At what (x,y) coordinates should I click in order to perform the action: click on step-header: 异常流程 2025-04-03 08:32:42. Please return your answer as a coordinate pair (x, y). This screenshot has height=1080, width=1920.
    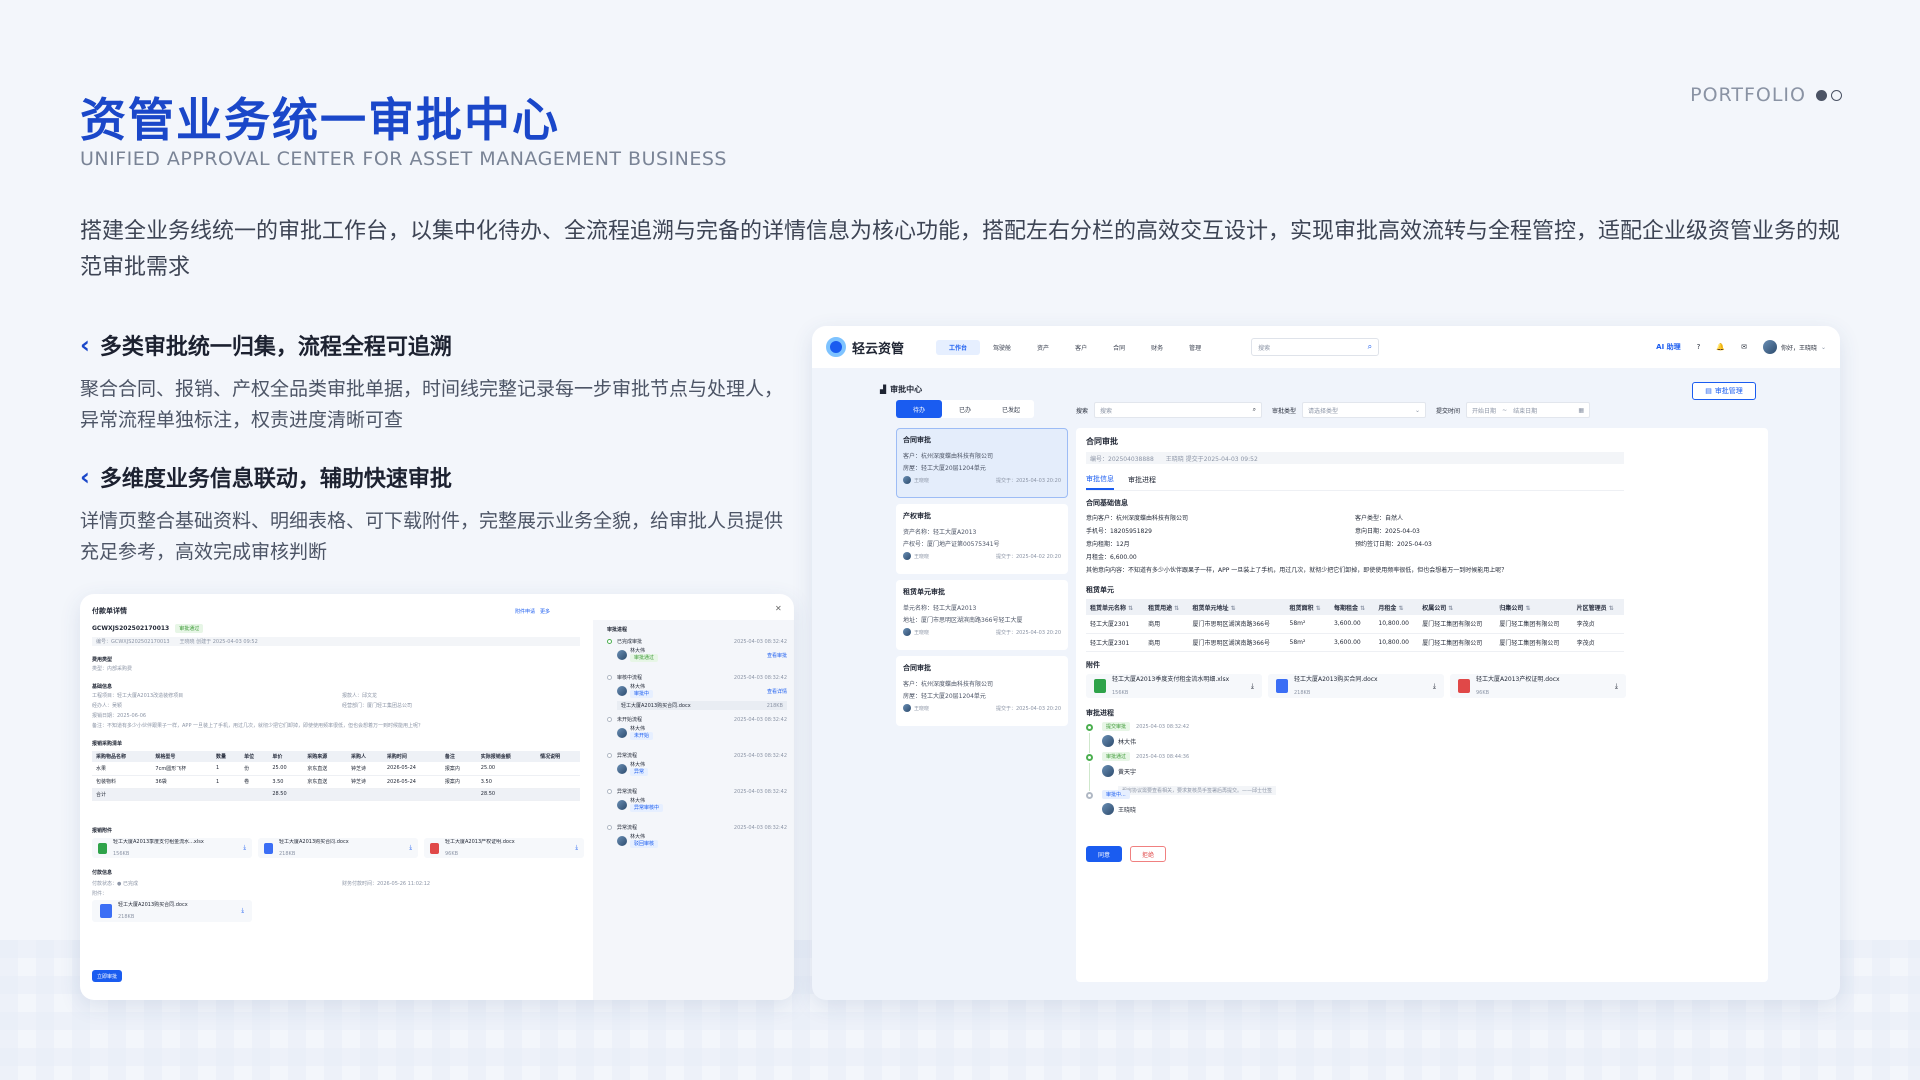
    Looking at the image, I should click on (702, 828).